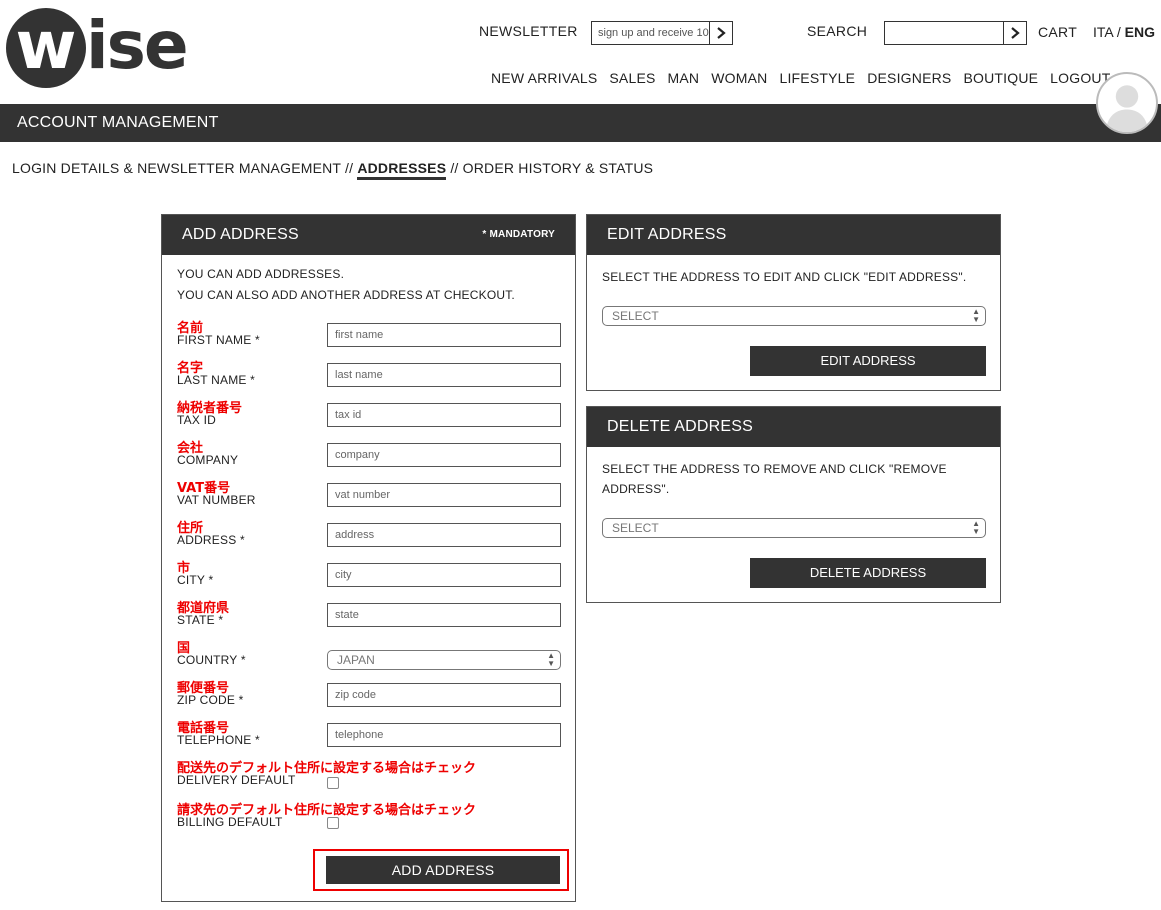 This screenshot has height=910, width=1161. Describe the element at coordinates (444, 660) in the screenshot. I see `country-select: JAPAN ▲ ▼` at that location.